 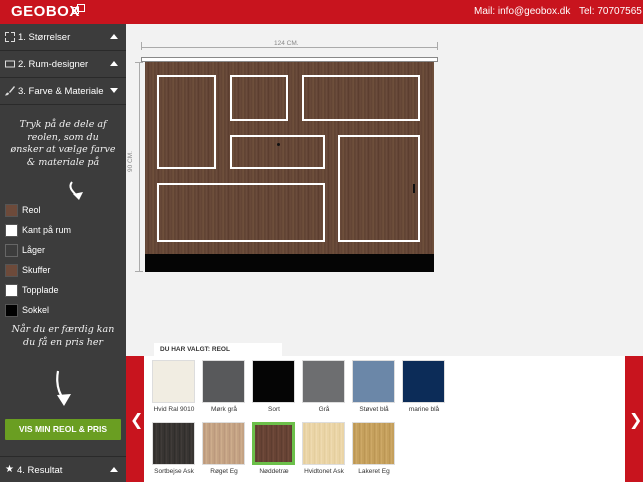 I want to click on material-swatch: Sort, so click(x=274, y=387).